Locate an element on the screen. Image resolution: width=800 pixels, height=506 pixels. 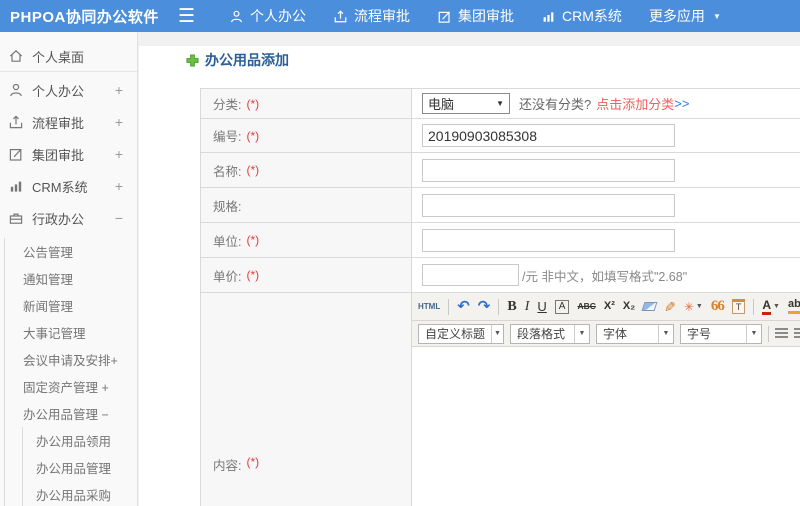
undo-button: ↶ is located at coordinates (463, 306).